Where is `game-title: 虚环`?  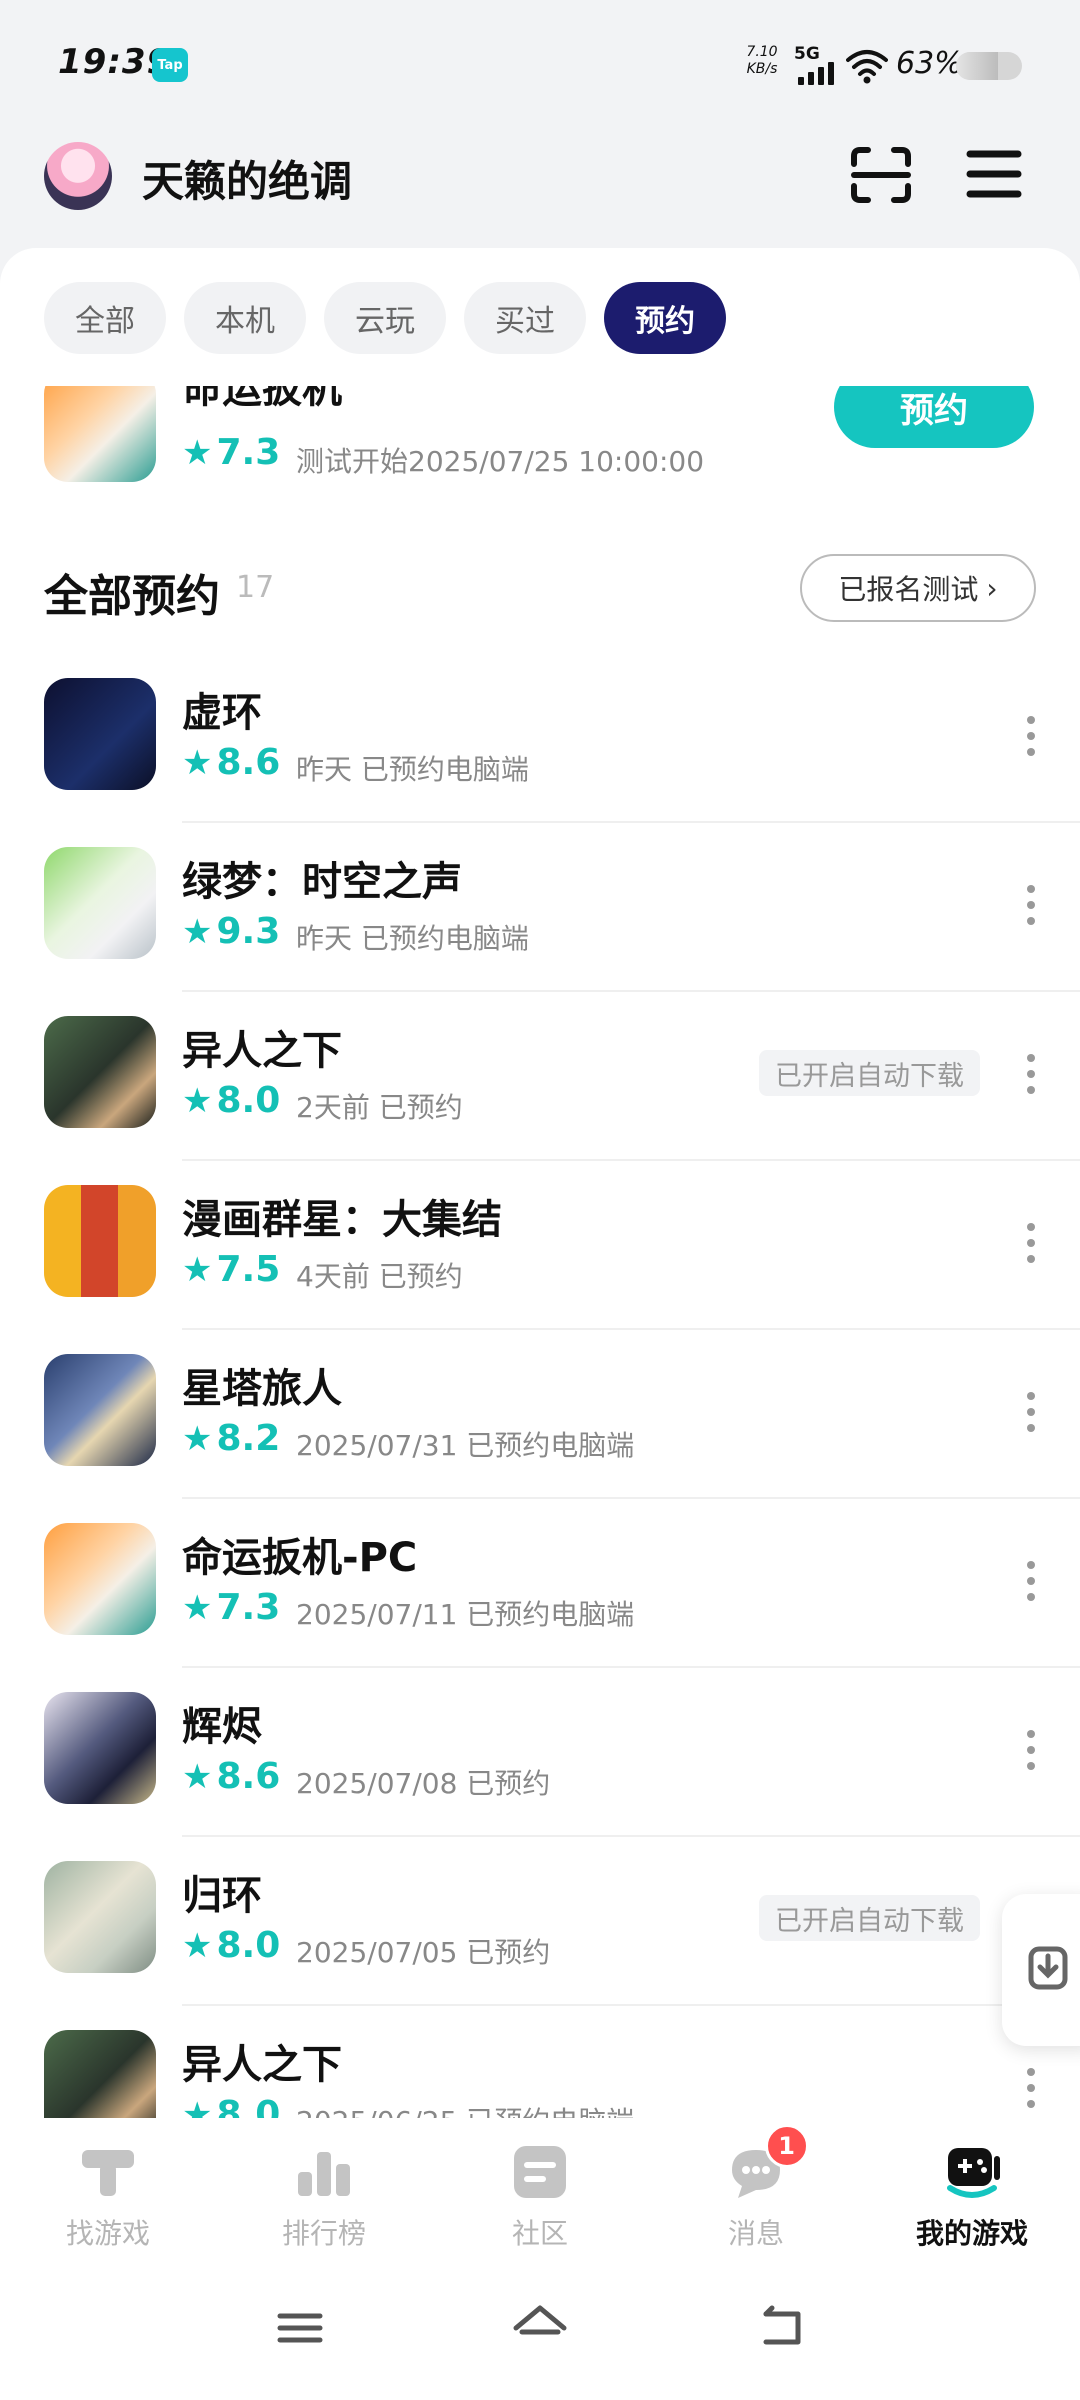 game-title: 虚环 is located at coordinates (222, 713).